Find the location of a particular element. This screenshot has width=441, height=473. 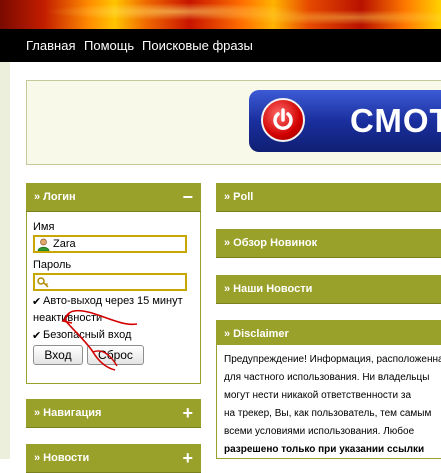

ad-text: СМОТ is located at coordinates (395, 120).